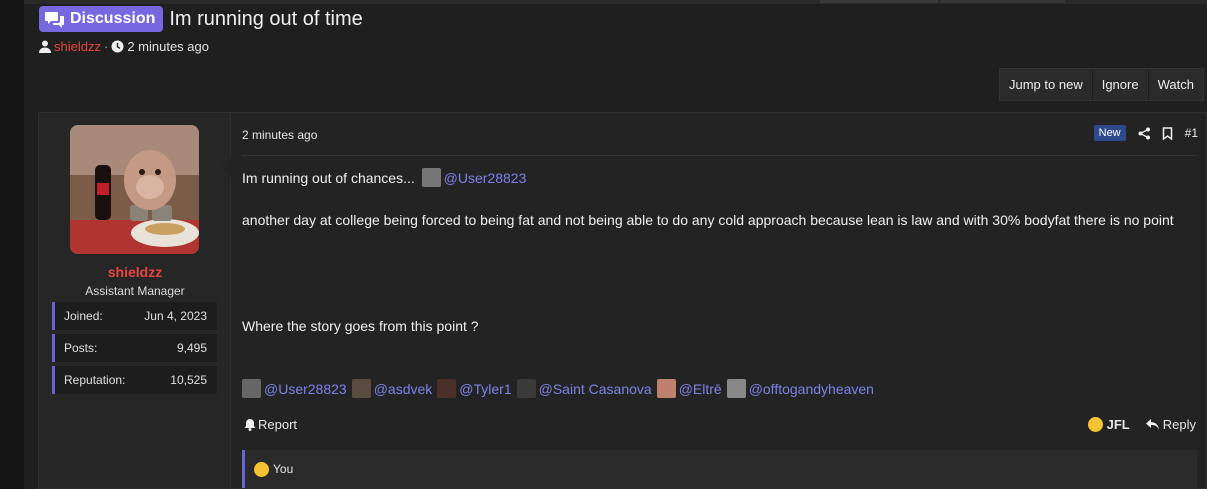 The width and height of the screenshot is (1207, 489). I want to click on new-badge: New, so click(1109, 133).